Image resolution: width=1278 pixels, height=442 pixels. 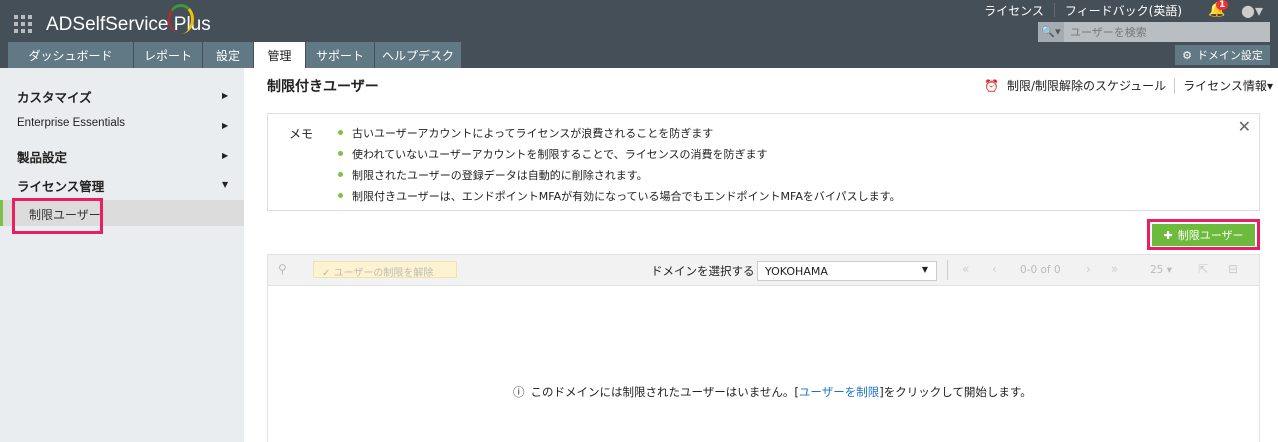 What do you see at coordinates (1252, 10) in the screenshot?
I see `user-avatar-icon: ●▾` at bounding box center [1252, 10].